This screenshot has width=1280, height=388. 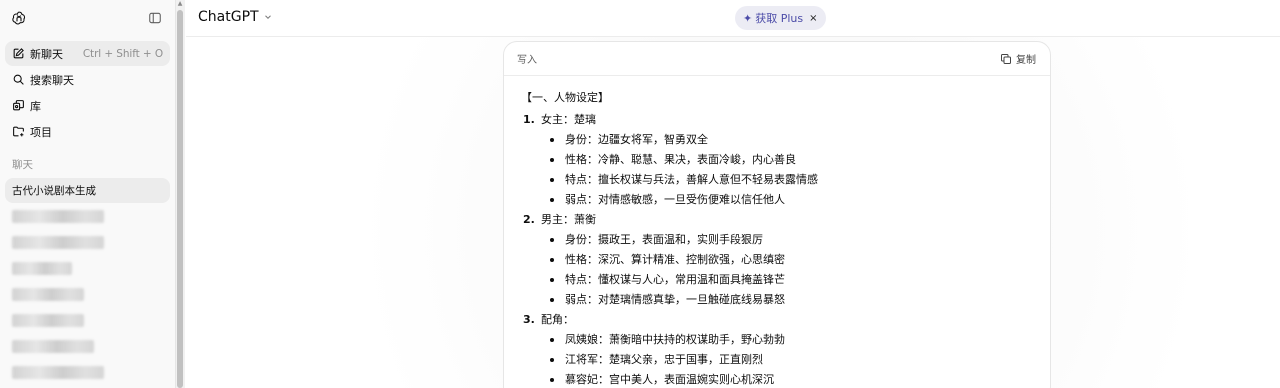 What do you see at coordinates (798, 160) in the screenshot?
I see `detail-item: 性格：冷静、聪慧、果决，表面冷峻，内心善良` at bounding box center [798, 160].